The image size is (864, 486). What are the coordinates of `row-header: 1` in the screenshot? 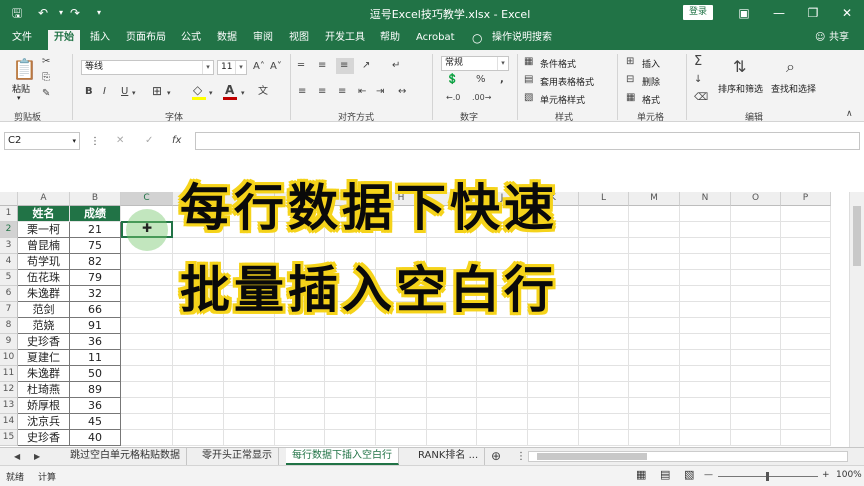 It's located at (9, 214).